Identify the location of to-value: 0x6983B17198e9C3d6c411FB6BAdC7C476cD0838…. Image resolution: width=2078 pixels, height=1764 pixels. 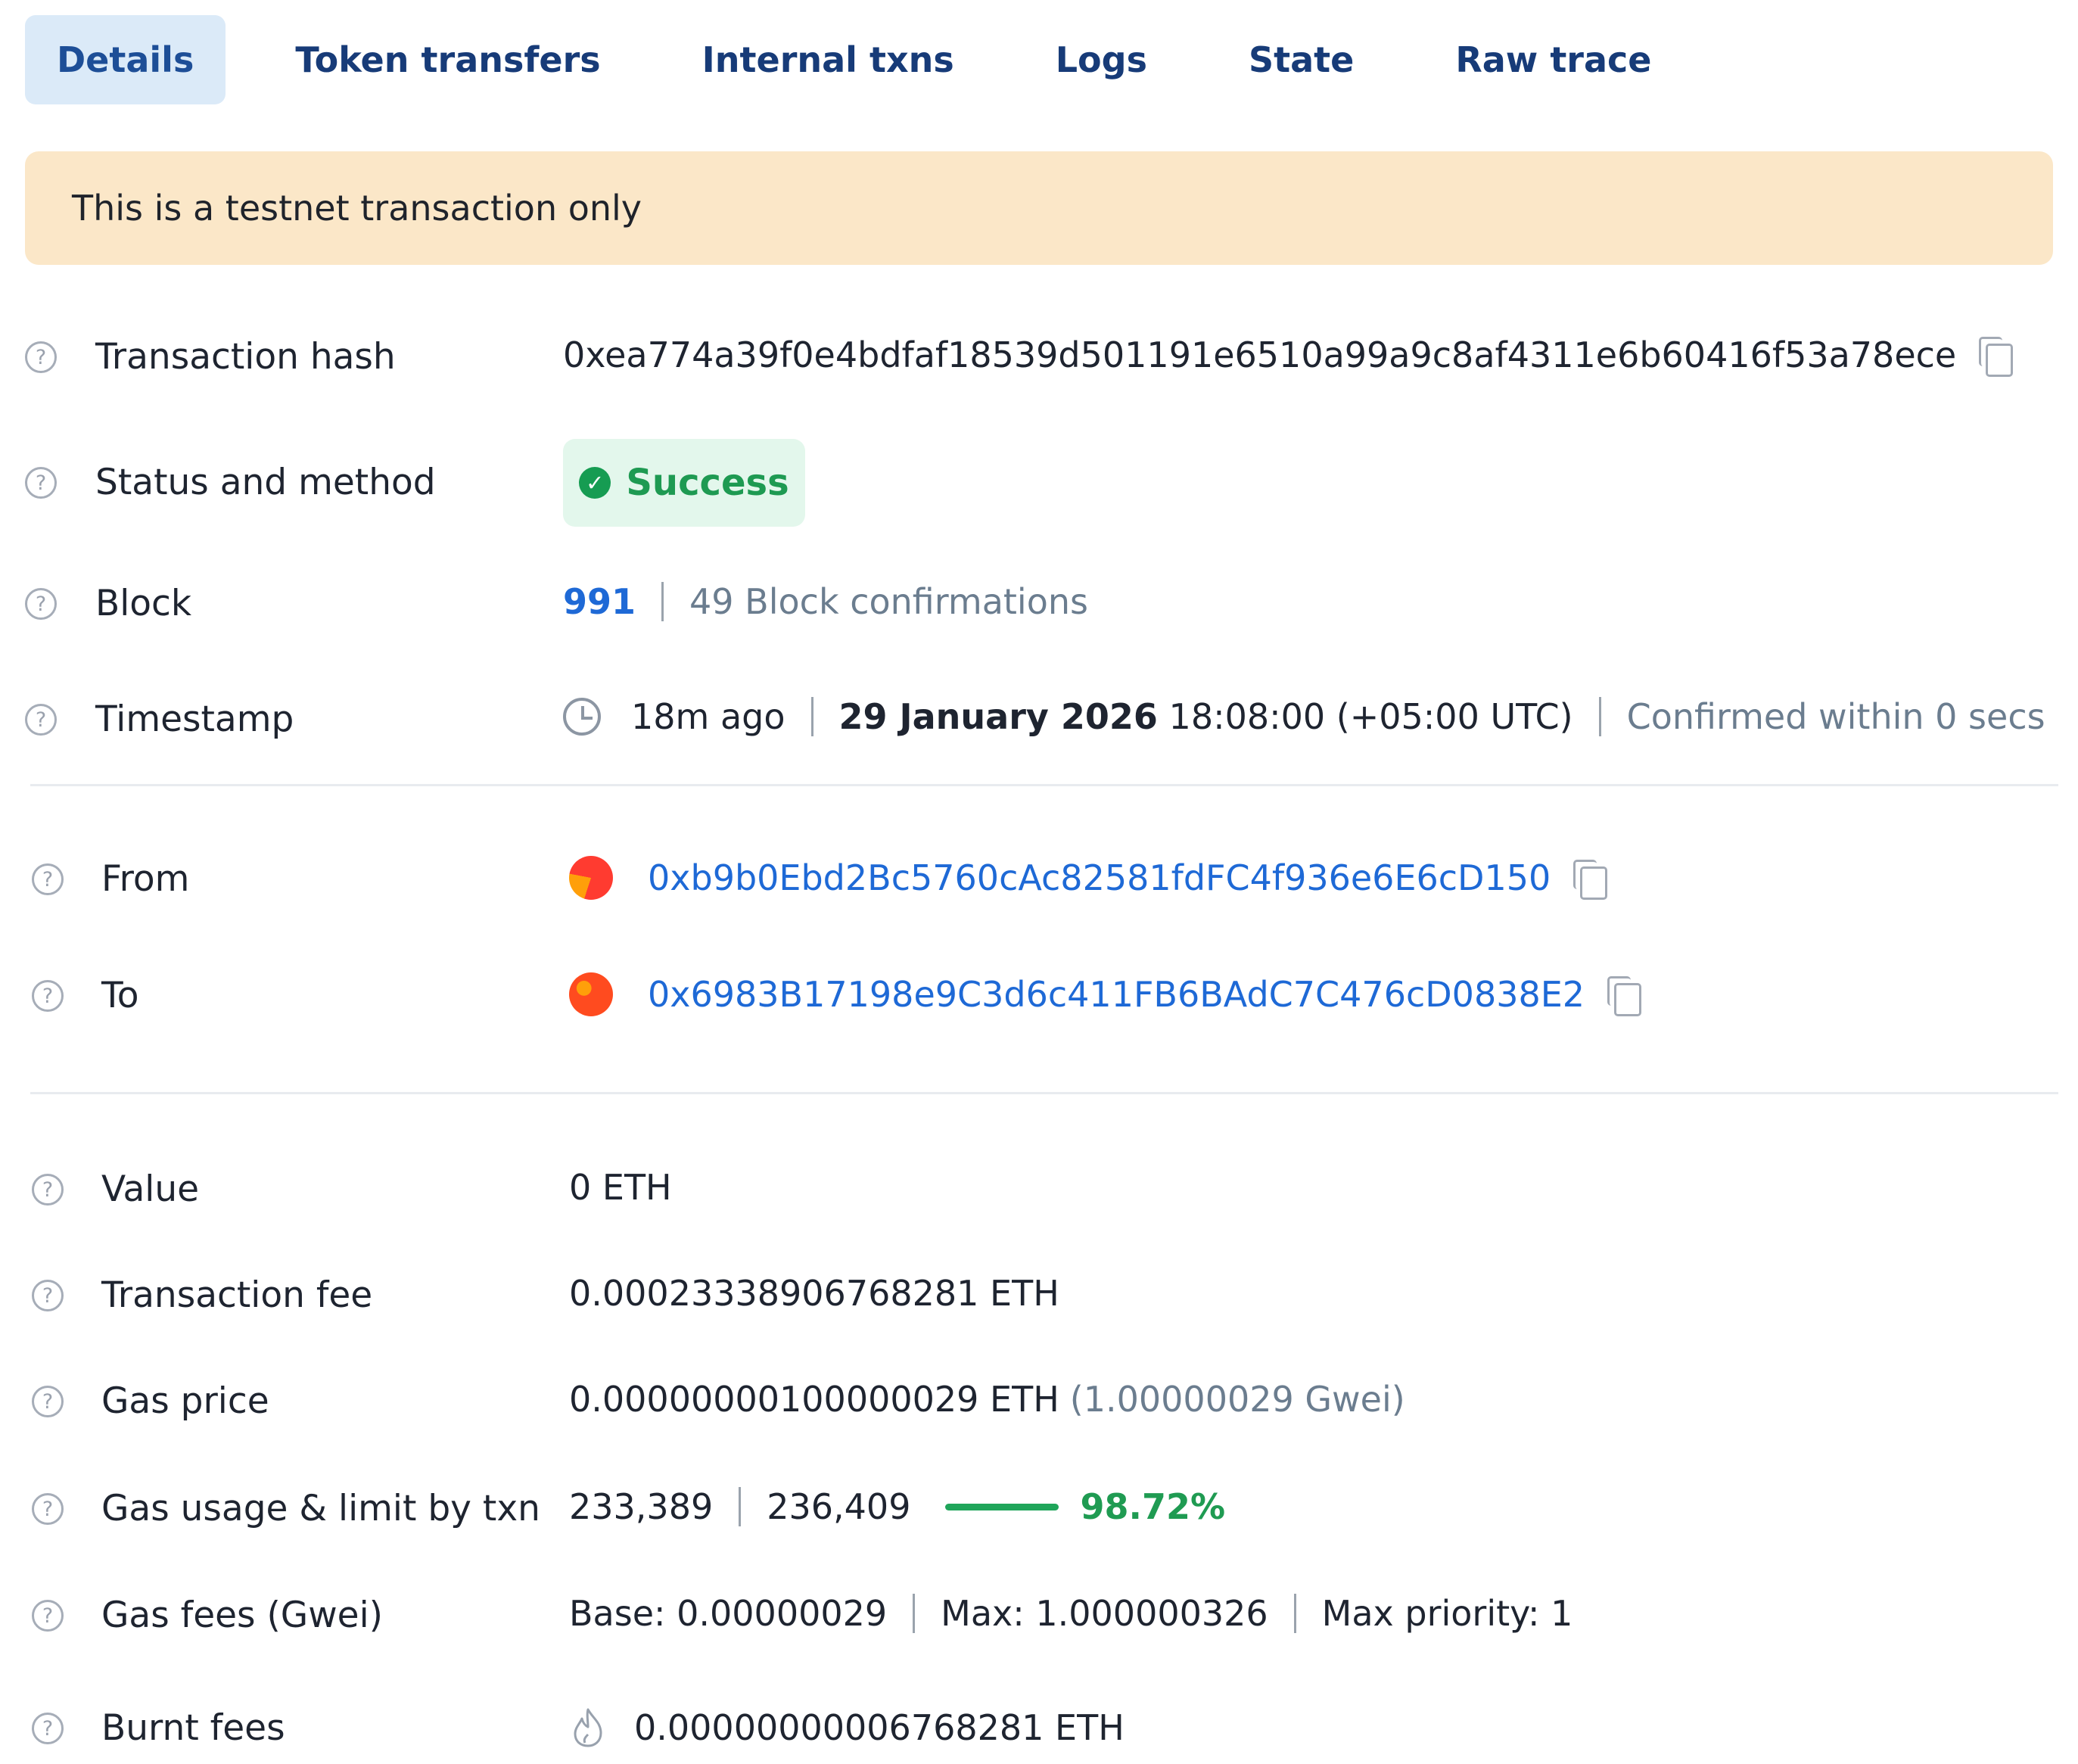
(1105, 994).